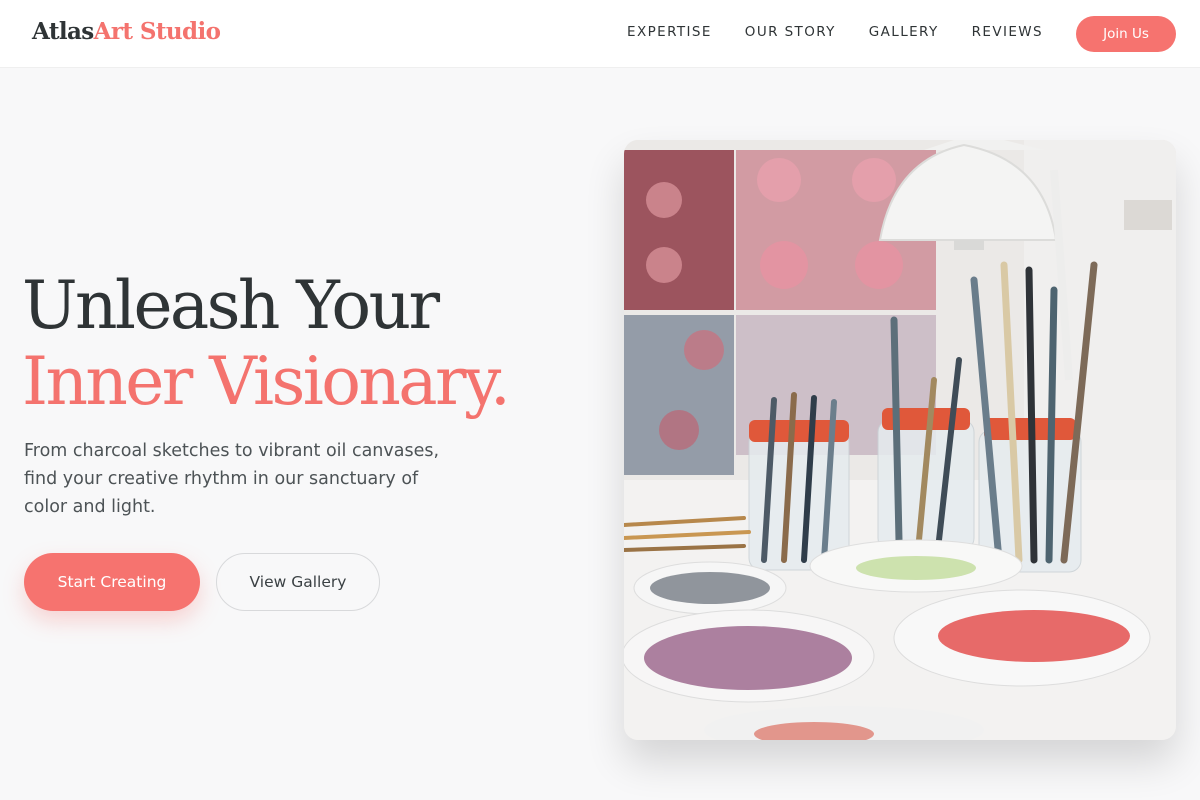 The width and height of the screenshot is (1200, 800). What do you see at coordinates (790, 32) in the screenshot?
I see `nav-item-our-story: OUR STORY` at bounding box center [790, 32].